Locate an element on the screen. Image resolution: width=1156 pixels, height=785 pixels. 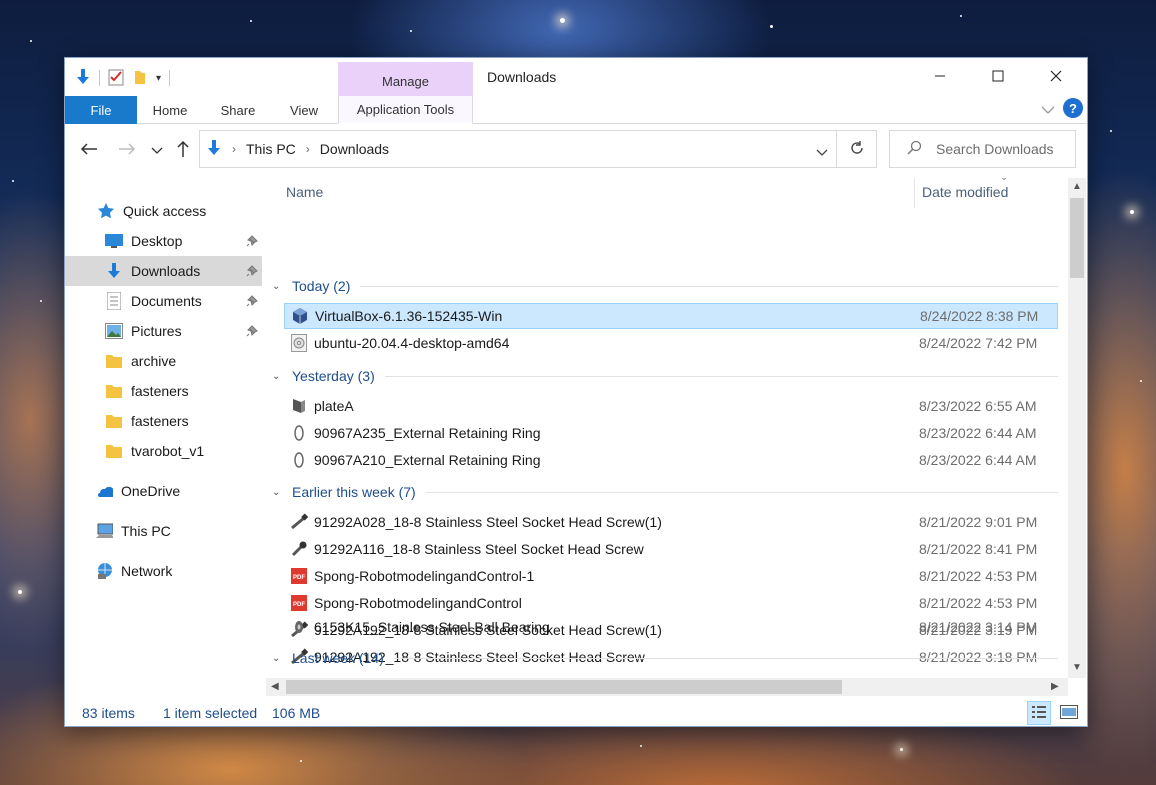
group-header-earlier-this-week: ⌄ Earlier this week (7) is located at coordinates (665, 492).